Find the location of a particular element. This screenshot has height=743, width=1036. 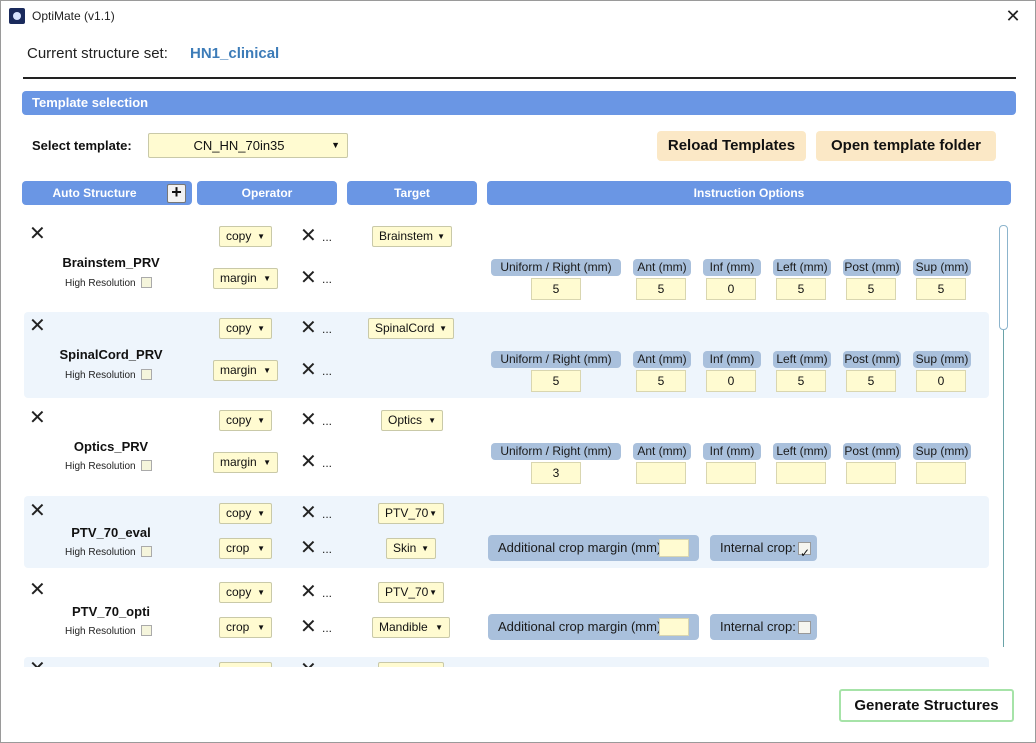

margin-label-post: Post (mm) is located at coordinates (872, 451).